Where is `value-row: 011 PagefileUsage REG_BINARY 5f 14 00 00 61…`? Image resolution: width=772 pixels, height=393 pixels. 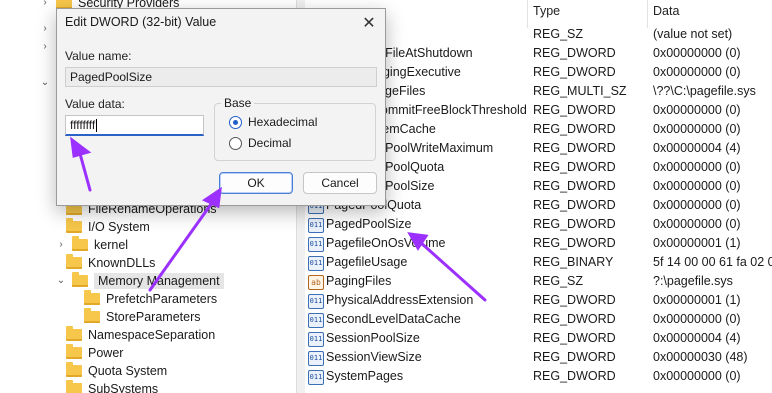
value-row: 011 PagefileUsage REG_BINARY 5f 14 00 00 61… is located at coordinates (538, 263).